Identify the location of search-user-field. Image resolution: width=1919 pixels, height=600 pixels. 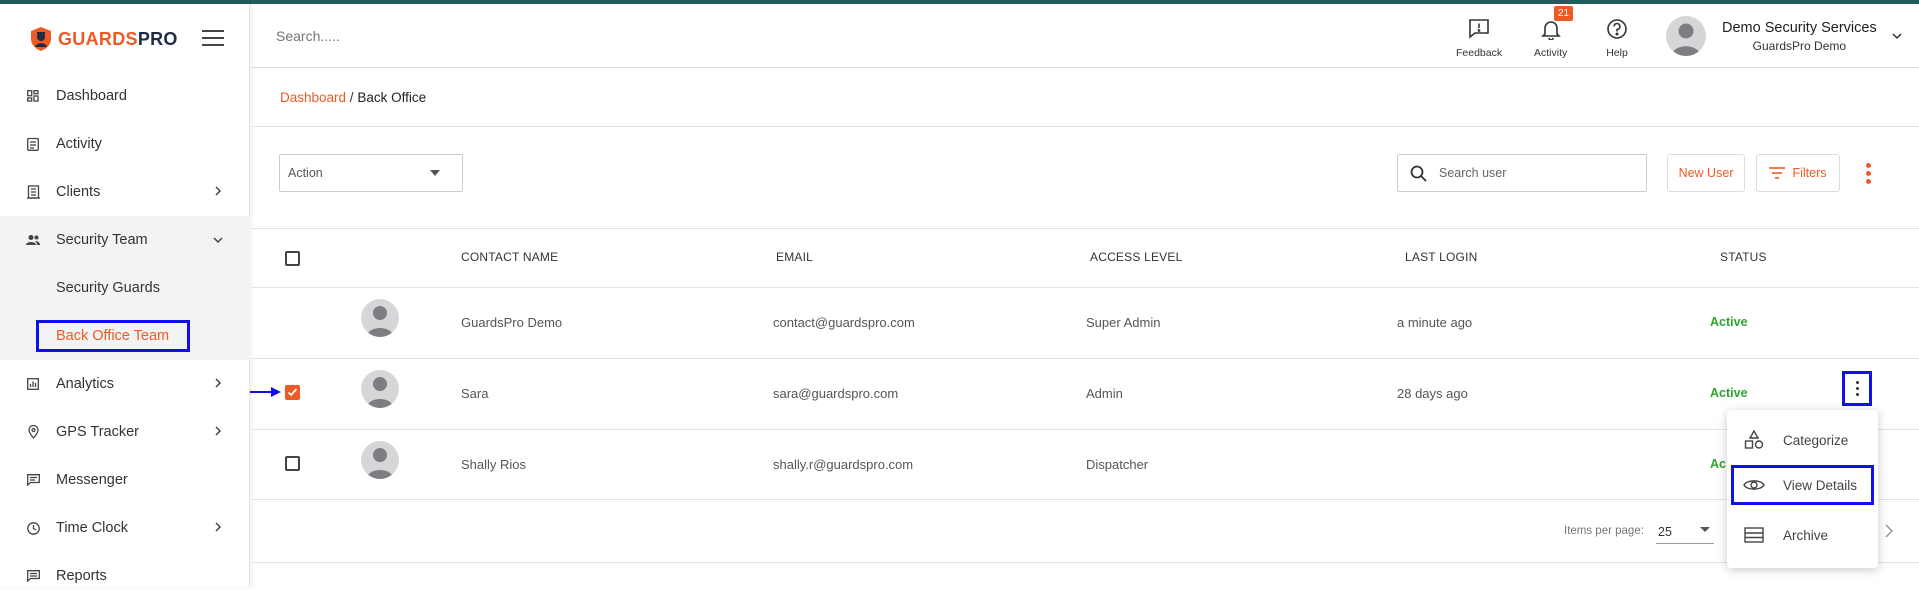
(1522, 173).